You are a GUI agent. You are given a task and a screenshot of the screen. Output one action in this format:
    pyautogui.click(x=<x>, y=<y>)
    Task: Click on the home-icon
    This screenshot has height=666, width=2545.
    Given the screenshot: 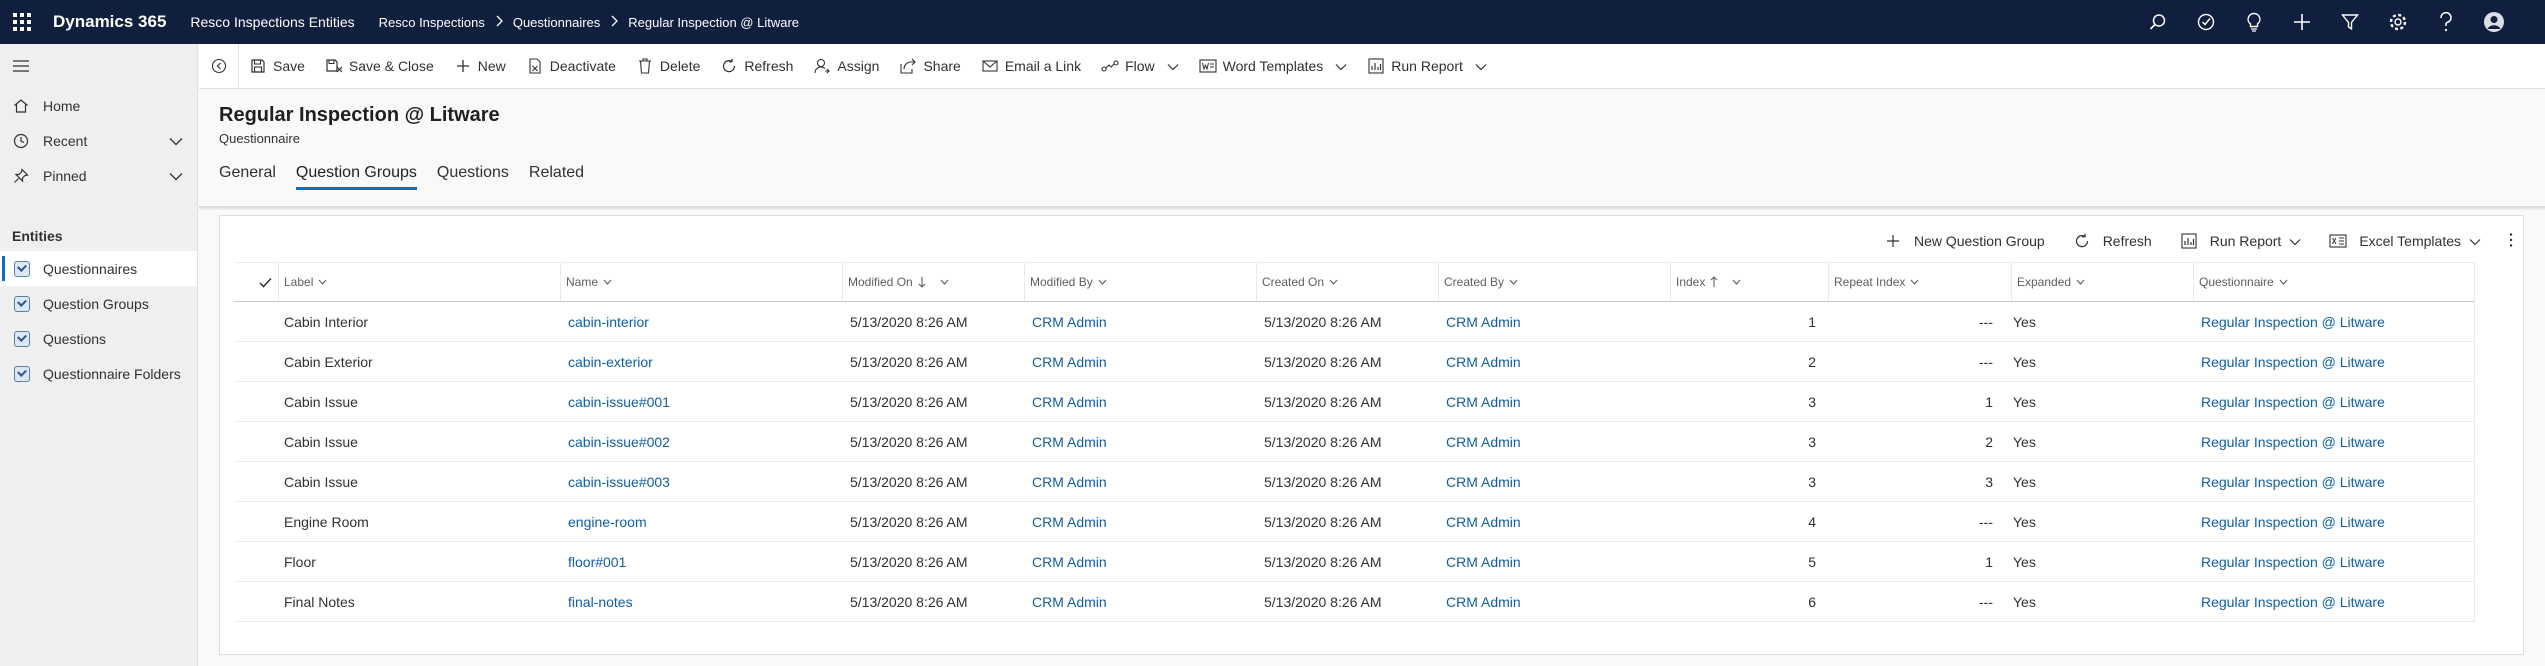 What is the action you would take?
    pyautogui.click(x=21, y=106)
    